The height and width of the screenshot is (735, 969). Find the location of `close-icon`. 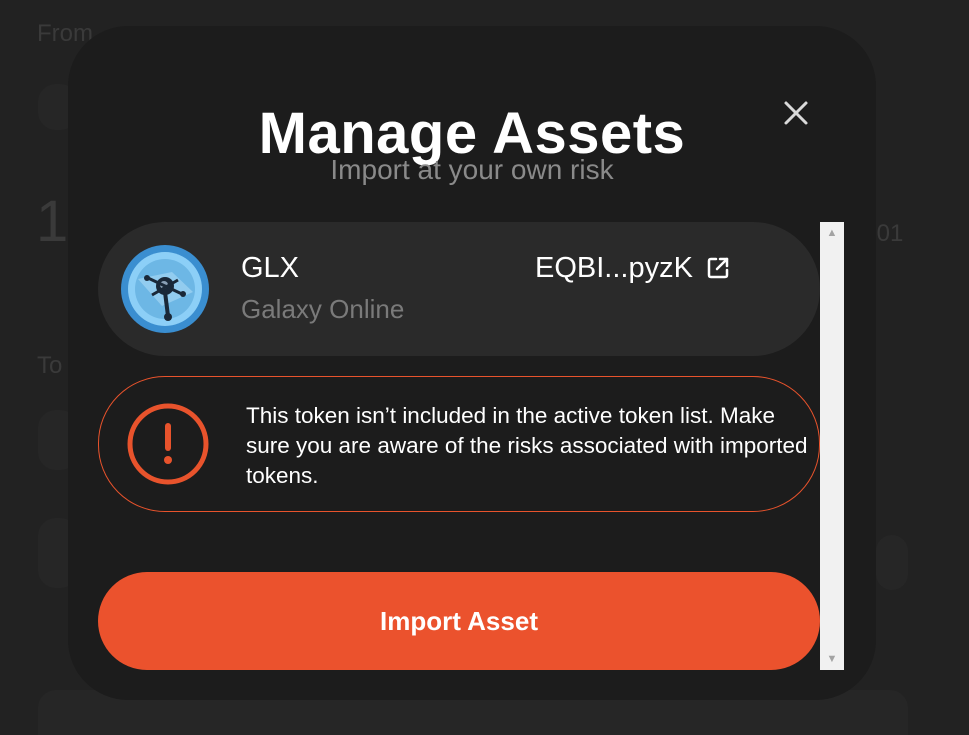

close-icon is located at coordinates (796, 113).